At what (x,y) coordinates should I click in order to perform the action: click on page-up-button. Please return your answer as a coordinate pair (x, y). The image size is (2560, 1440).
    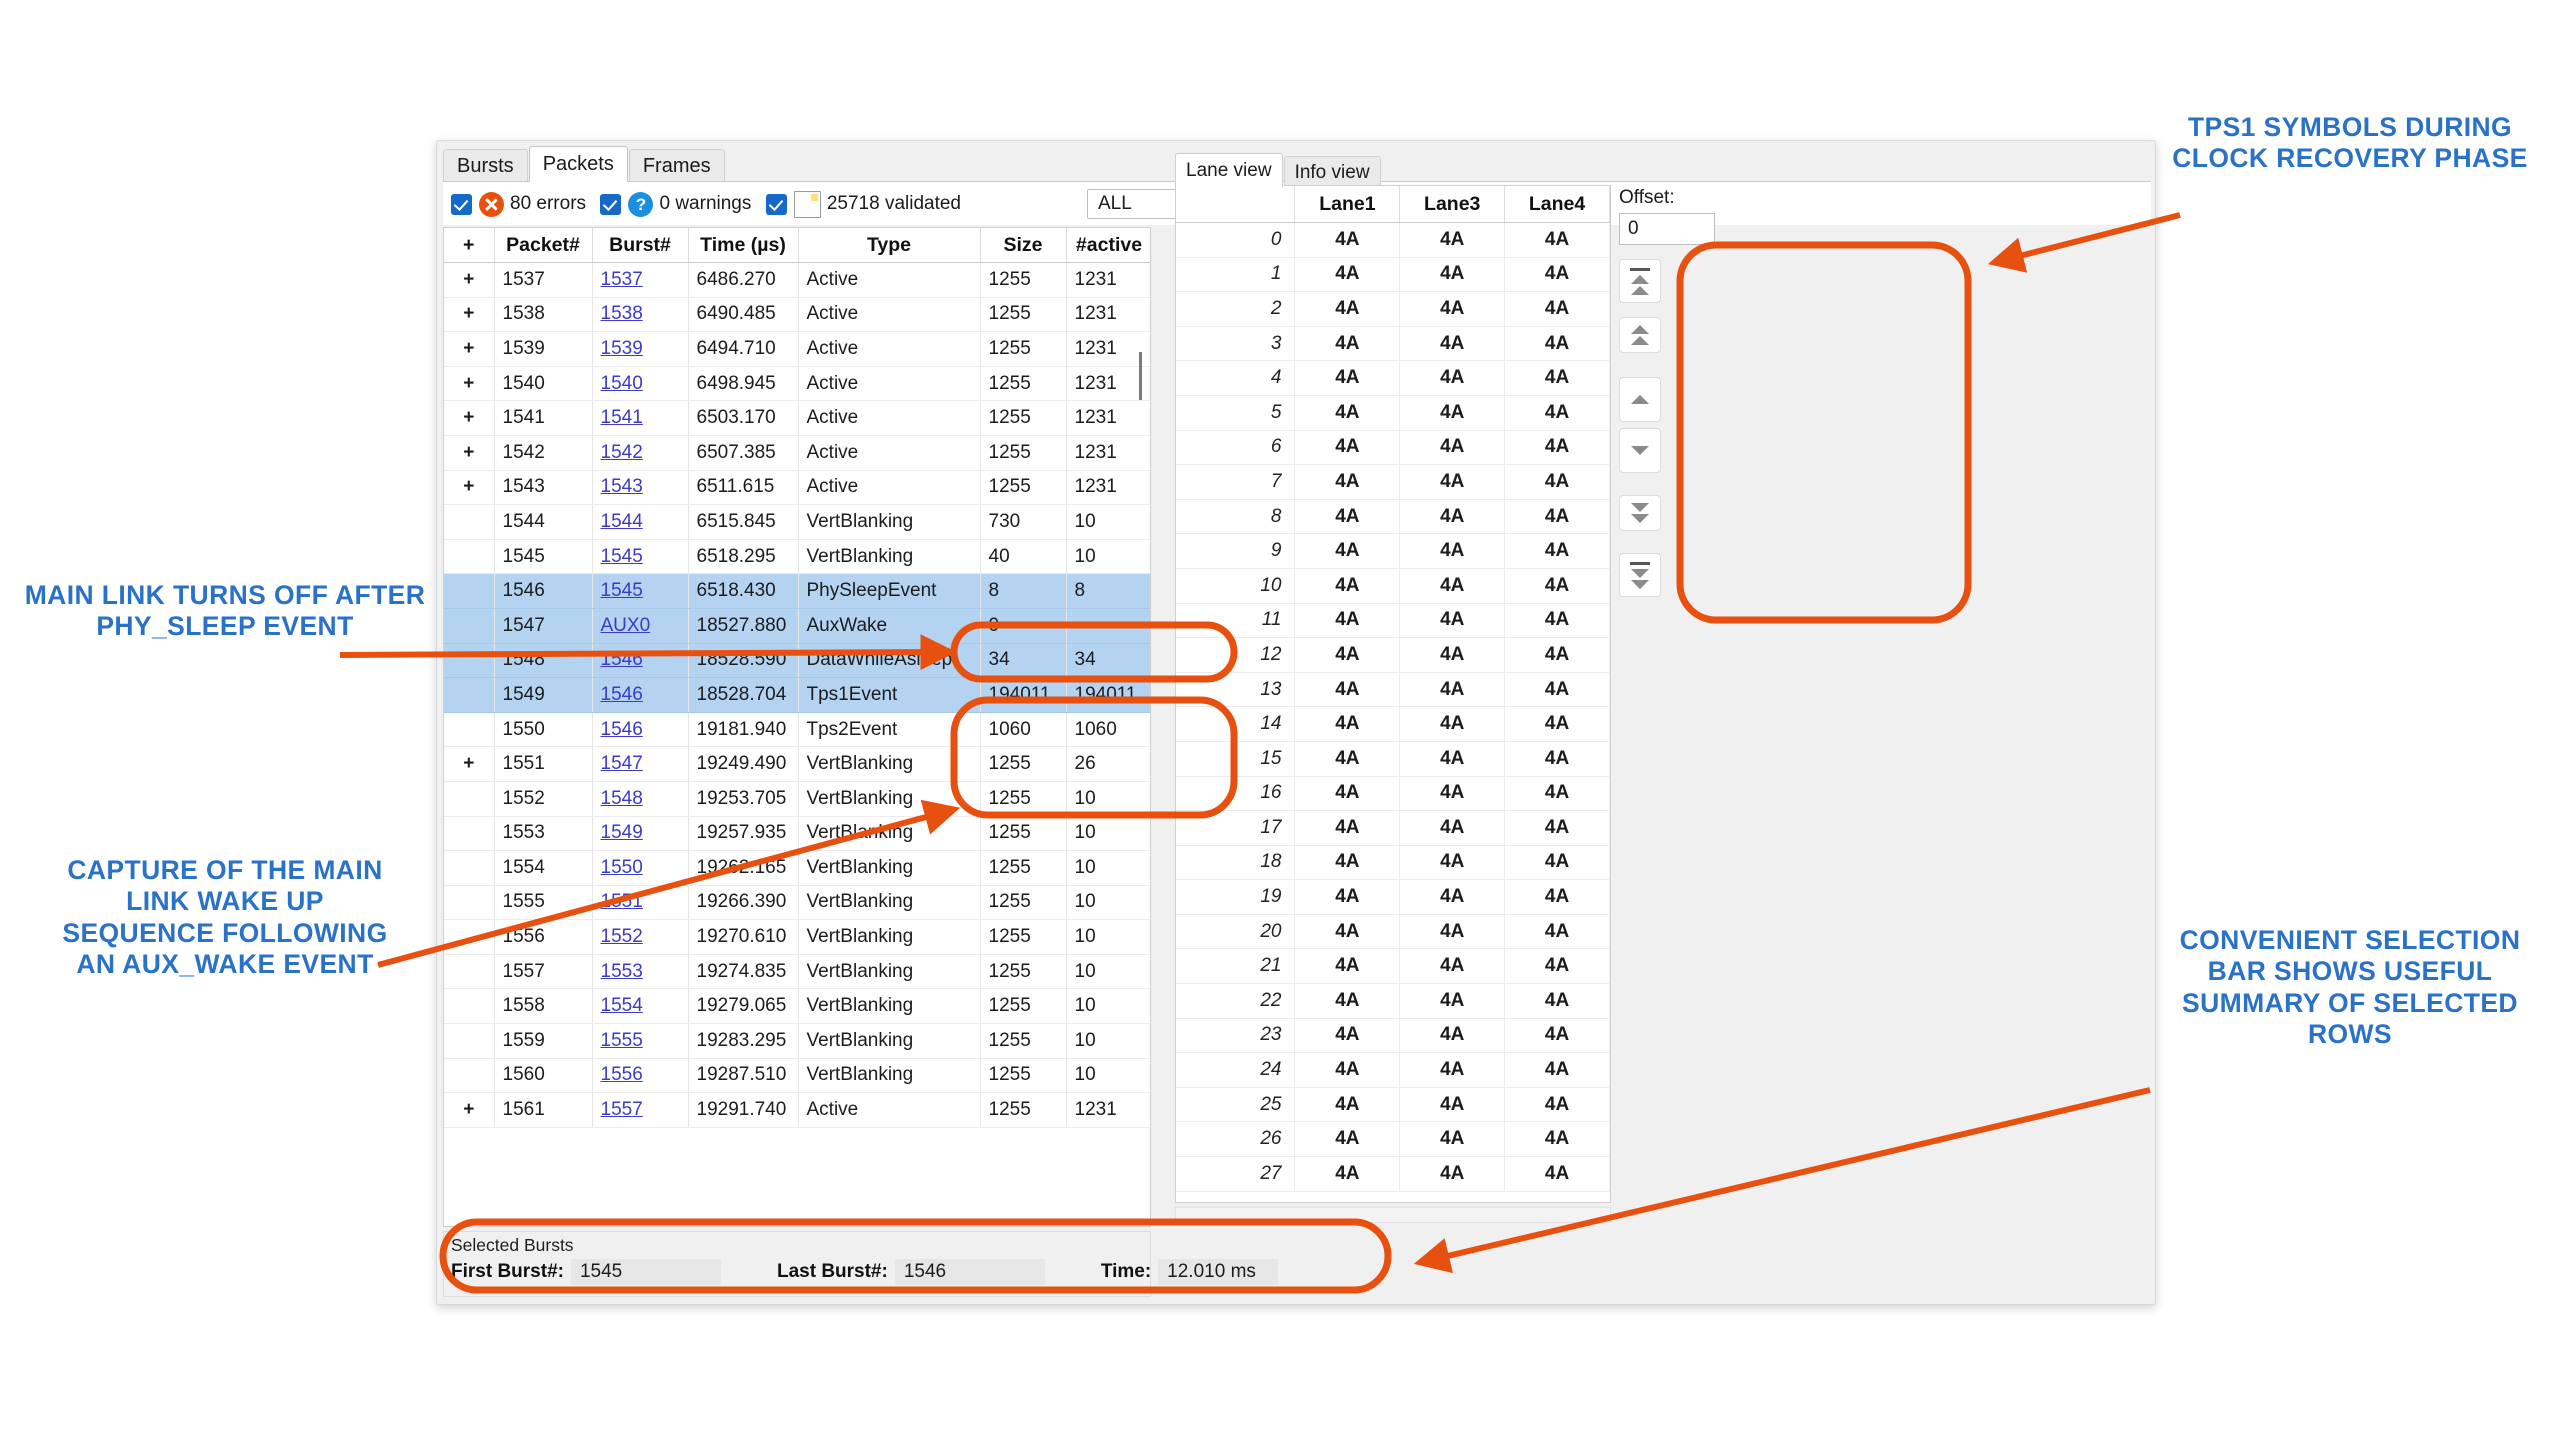
    Looking at the image, I should click on (1640, 335).